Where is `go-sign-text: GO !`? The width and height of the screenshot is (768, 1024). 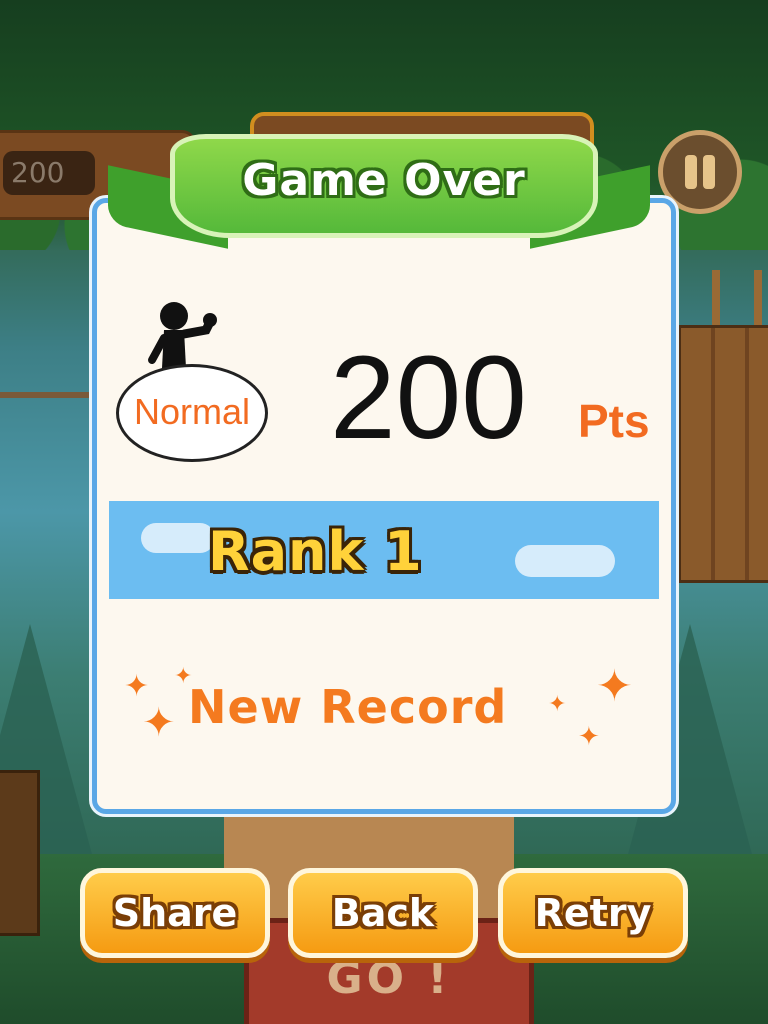
go-sign-text: GO ! is located at coordinates (389, 978).